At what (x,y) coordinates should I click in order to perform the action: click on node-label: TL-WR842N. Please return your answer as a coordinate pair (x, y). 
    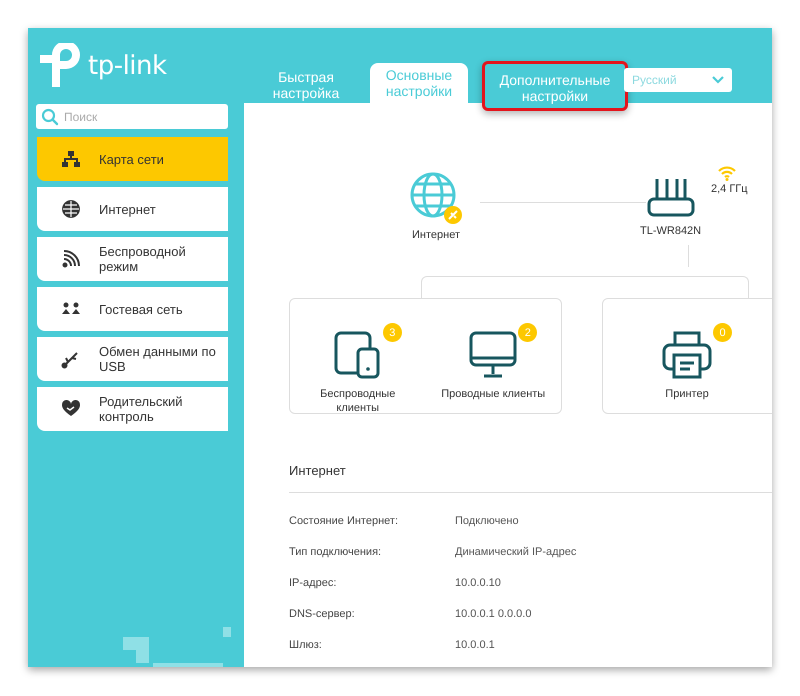
    Looking at the image, I should click on (671, 231).